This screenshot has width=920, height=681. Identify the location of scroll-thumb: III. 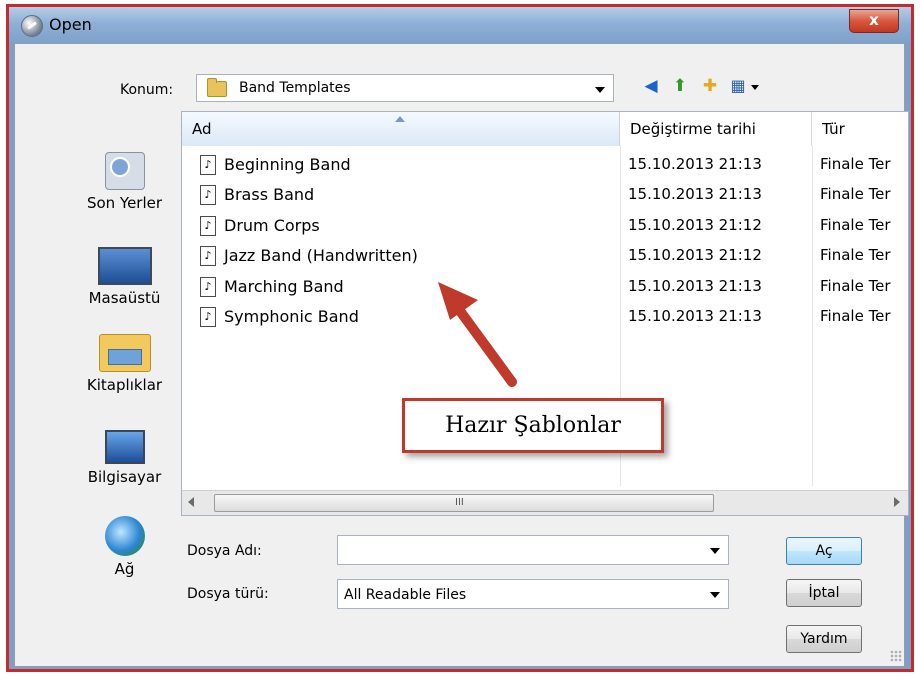
(464, 503).